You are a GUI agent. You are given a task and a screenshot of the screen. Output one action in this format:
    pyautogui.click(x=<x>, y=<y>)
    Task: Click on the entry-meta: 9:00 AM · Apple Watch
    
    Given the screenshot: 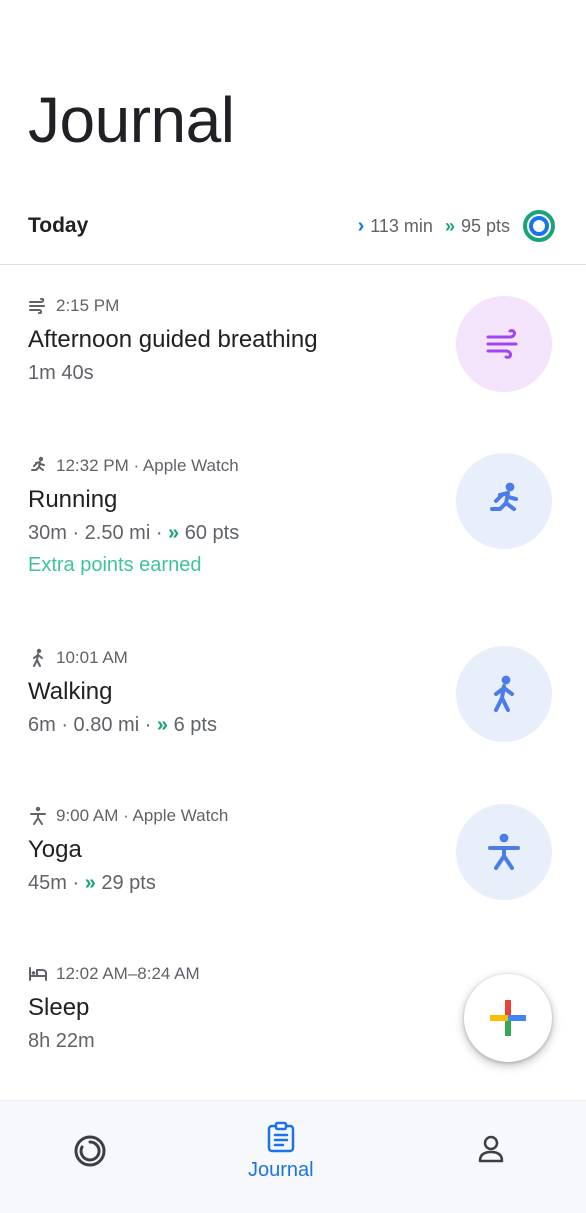 What is the action you would take?
    pyautogui.click(x=128, y=816)
    